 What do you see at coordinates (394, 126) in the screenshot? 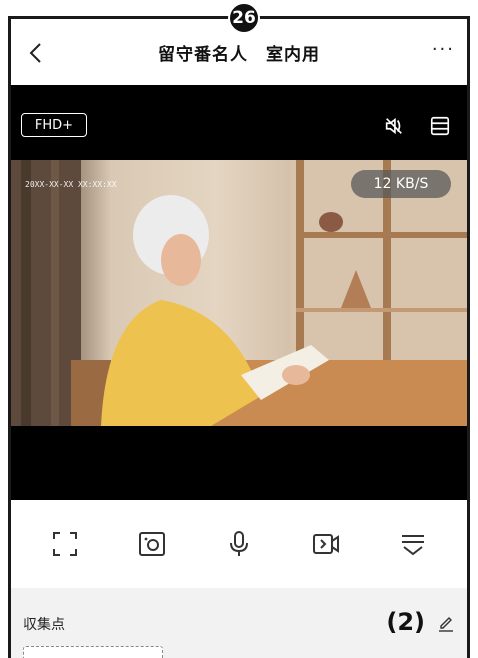
I see `mute-speaker-icon` at bounding box center [394, 126].